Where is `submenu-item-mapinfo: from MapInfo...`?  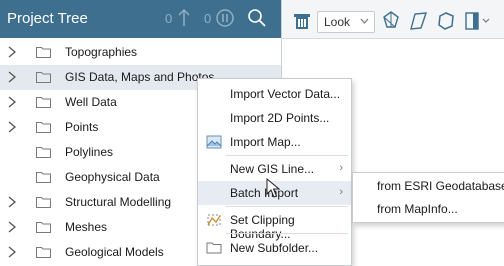 submenu-item-mapinfo: from MapInfo... is located at coordinates (428, 209).